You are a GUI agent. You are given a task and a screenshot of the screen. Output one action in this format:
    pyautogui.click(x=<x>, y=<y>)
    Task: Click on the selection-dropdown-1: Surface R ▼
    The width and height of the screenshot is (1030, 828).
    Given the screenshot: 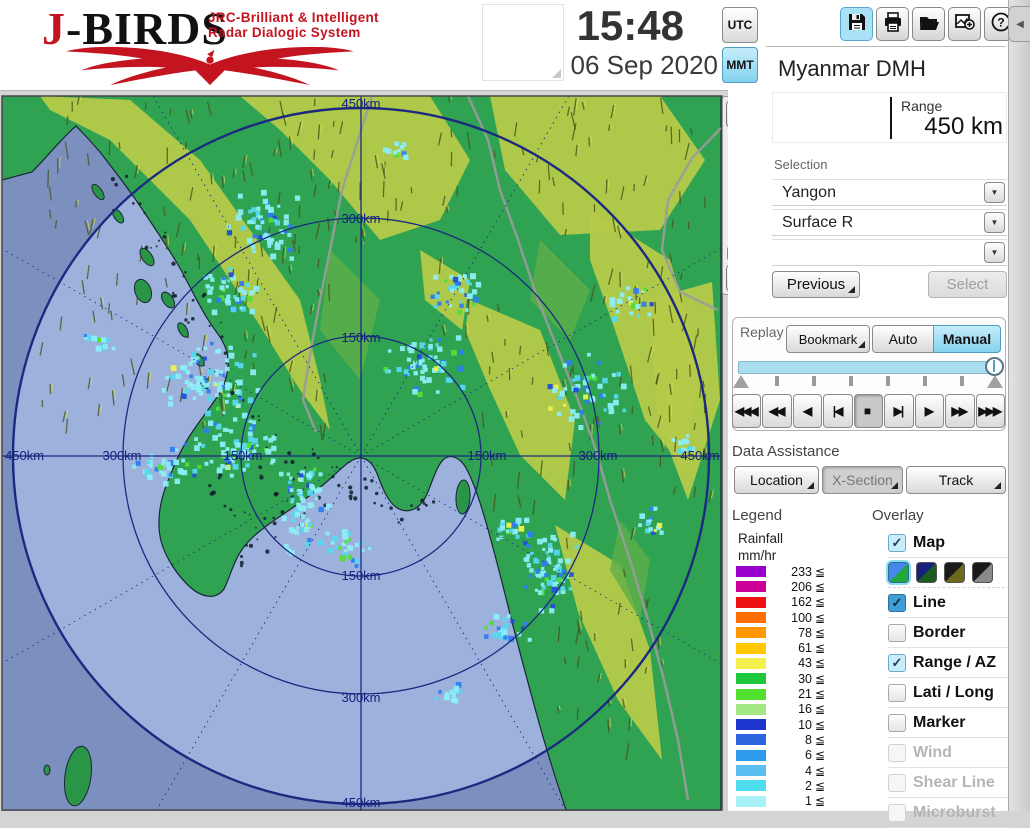 What is the action you would take?
    pyautogui.click(x=889, y=222)
    